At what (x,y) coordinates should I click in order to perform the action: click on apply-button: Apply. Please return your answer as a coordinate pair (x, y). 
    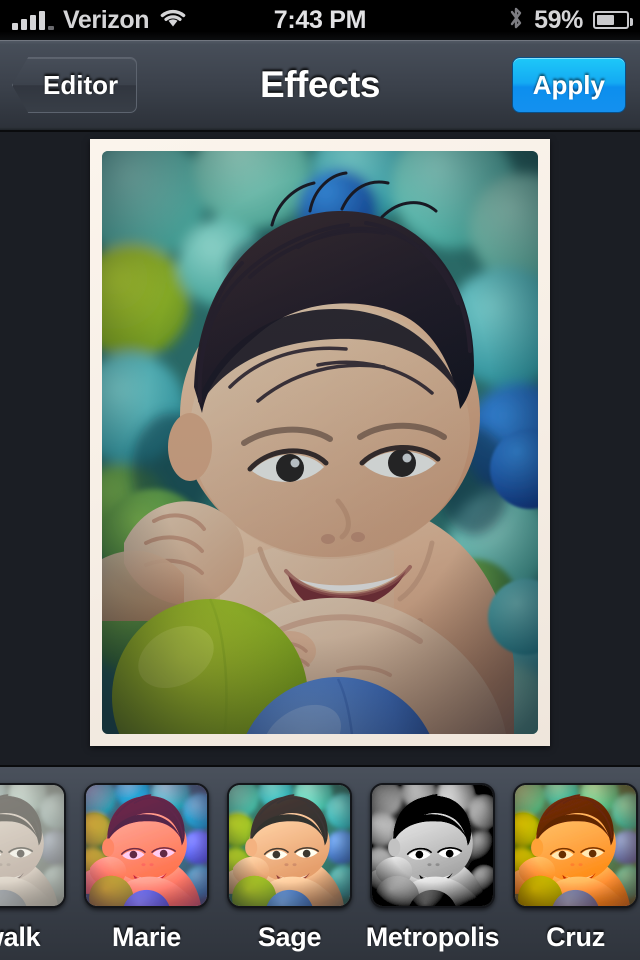
    Looking at the image, I should click on (568, 85).